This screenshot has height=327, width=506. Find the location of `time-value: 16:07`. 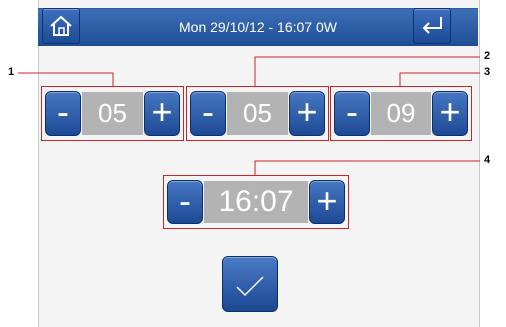

time-value: 16:07 is located at coordinates (256, 202).